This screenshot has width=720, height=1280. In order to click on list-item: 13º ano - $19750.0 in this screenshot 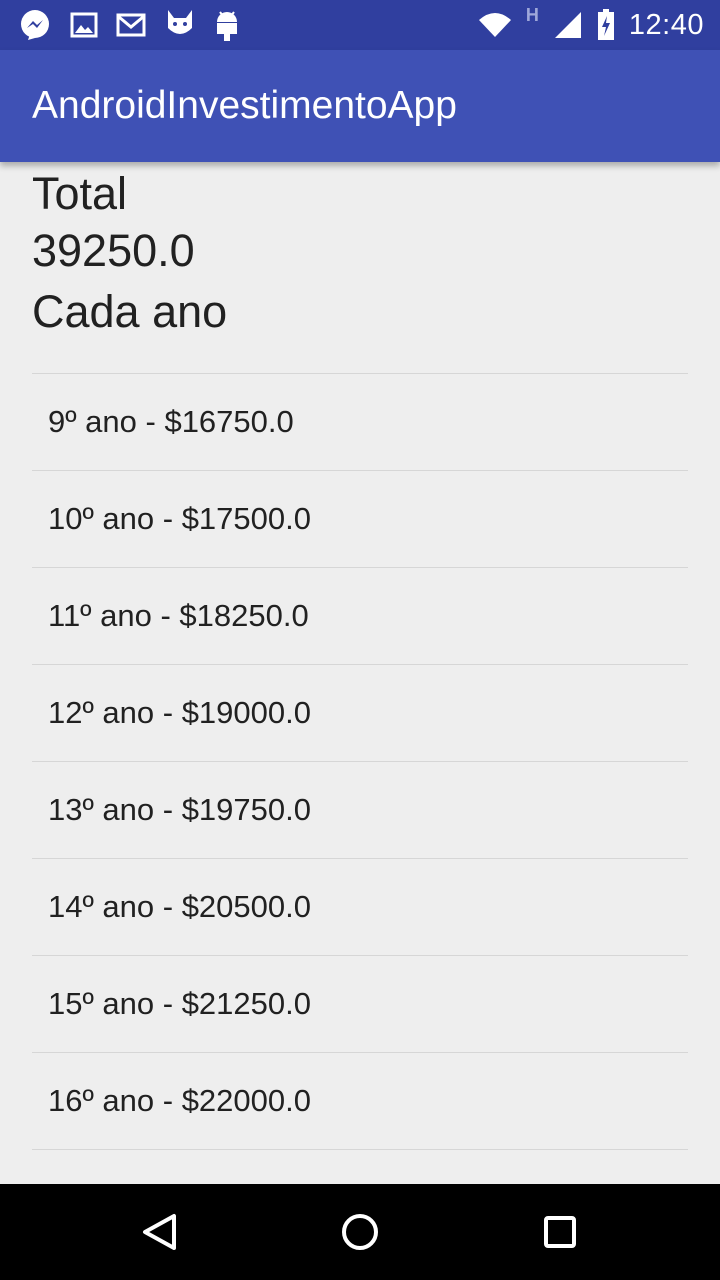, I will do `click(360, 810)`.